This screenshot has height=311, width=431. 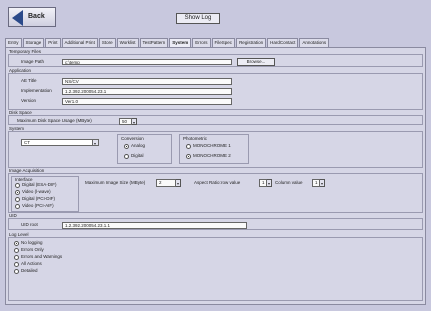 I want to click on interface-option-3-label: Video (PCI-AIF), so click(x=38, y=205).